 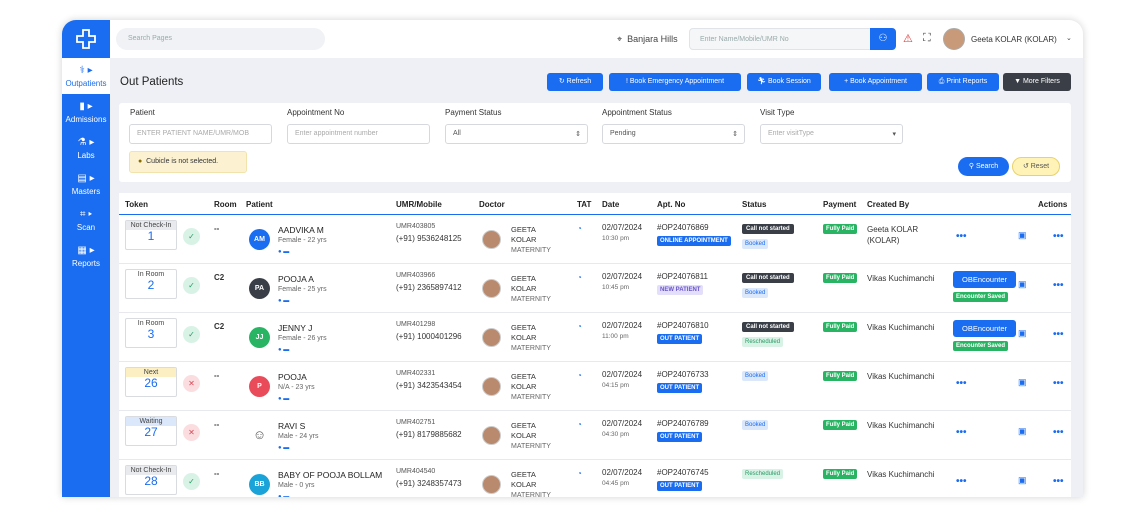 I want to click on location-selector: ⌖ Banjara Hills, so click(x=647, y=39).